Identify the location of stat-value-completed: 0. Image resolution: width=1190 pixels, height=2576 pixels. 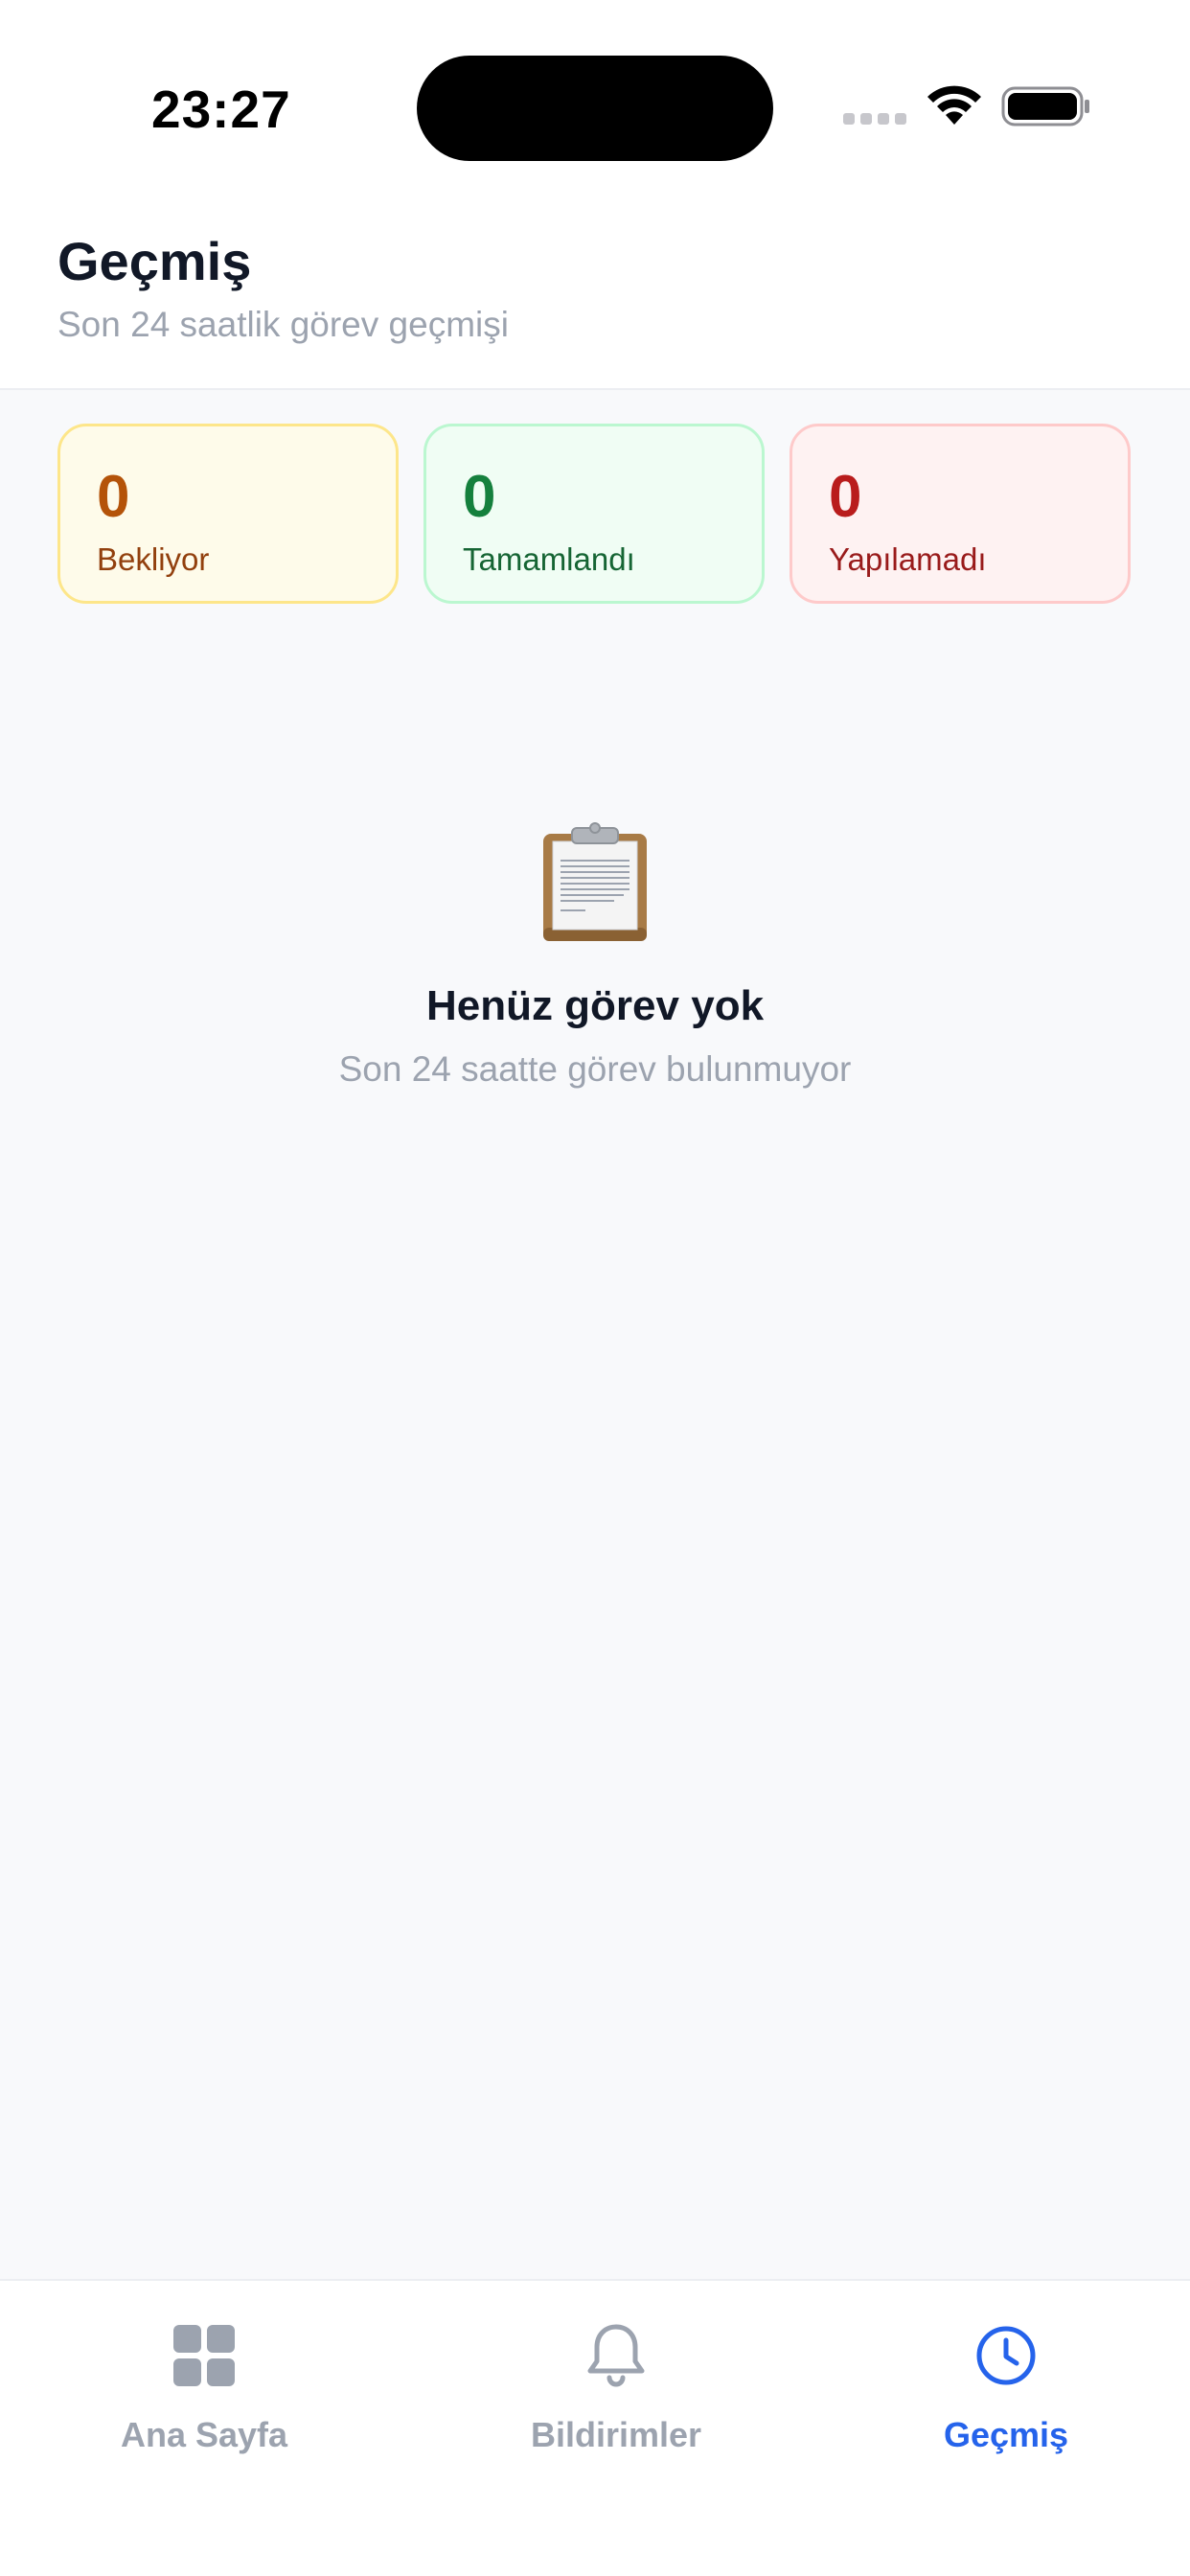
(480, 497).